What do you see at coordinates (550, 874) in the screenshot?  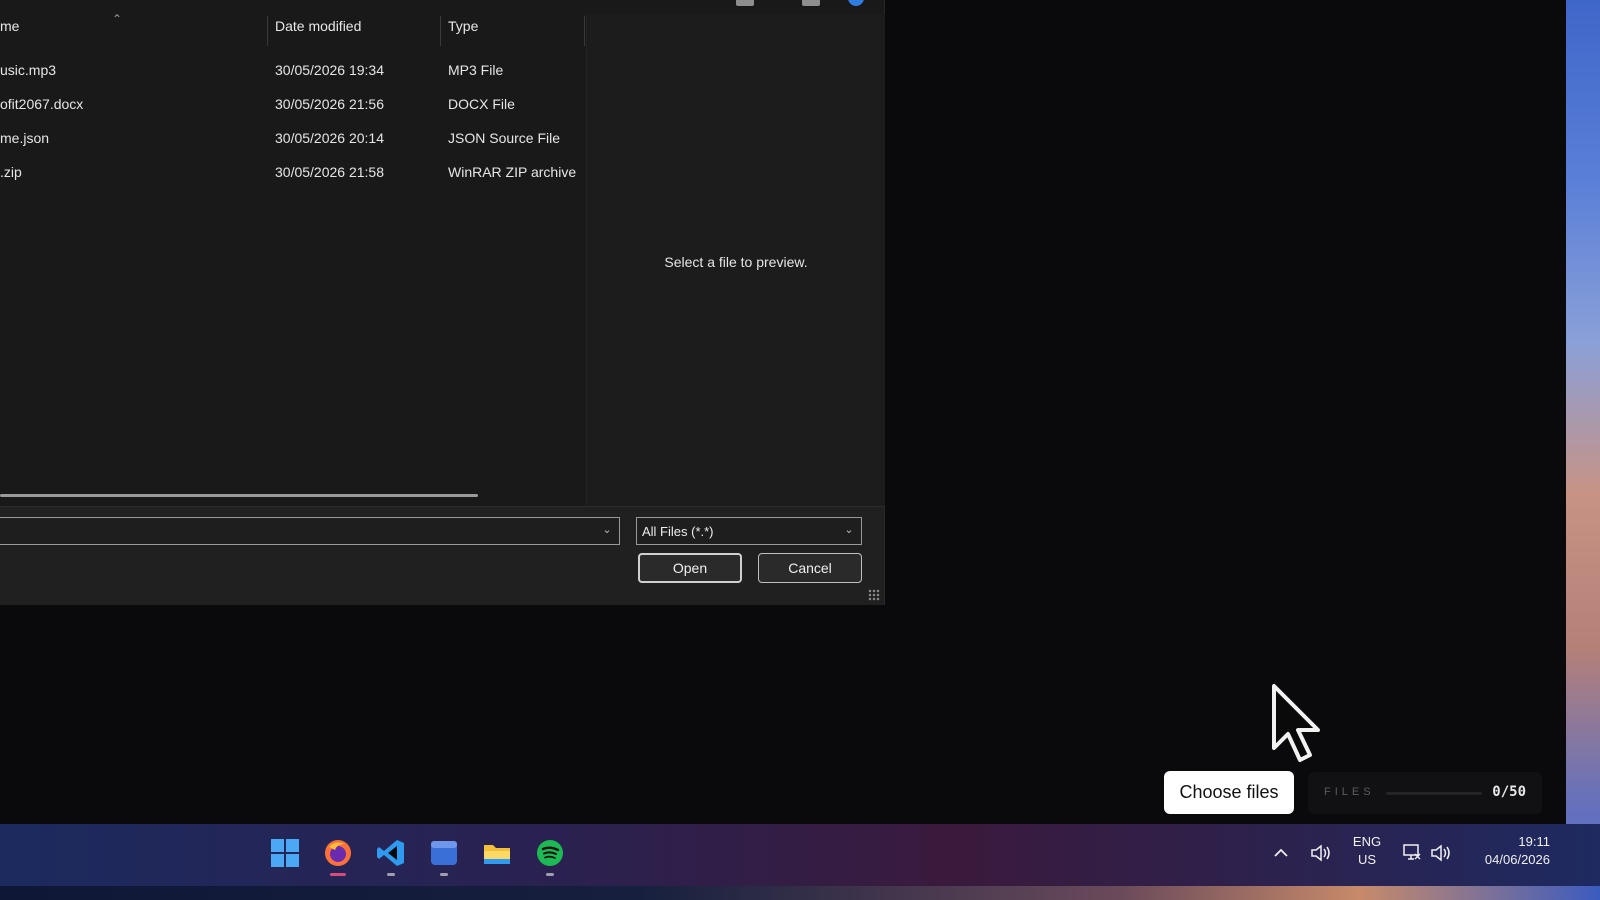 I see `spotify-running-indicator` at bounding box center [550, 874].